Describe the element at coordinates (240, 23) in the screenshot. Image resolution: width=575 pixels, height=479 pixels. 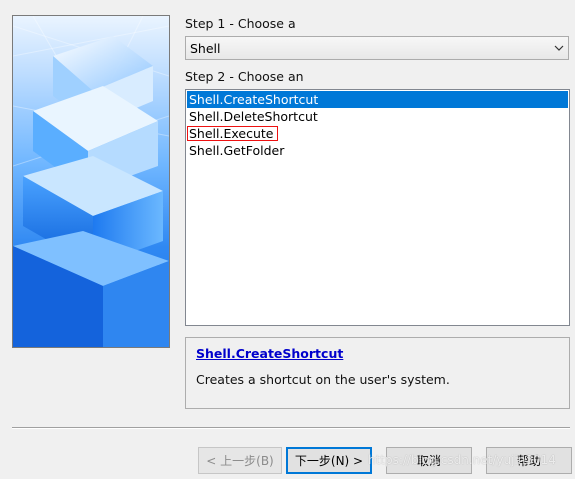
I see `step1-label: Step 1 - Choose a` at that location.